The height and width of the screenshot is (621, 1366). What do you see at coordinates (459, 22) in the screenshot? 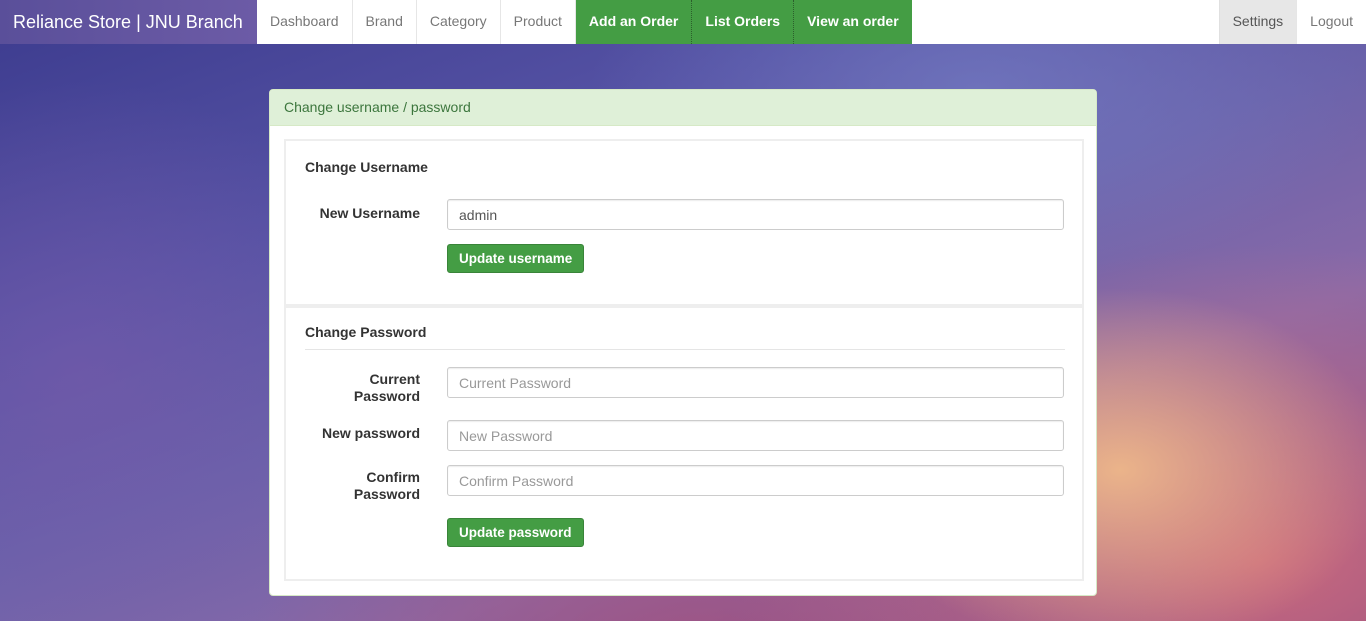
I see `nav-category: Category` at bounding box center [459, 22].